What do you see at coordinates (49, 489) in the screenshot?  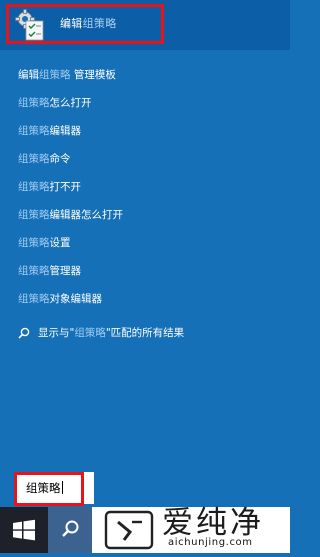 I see `search-input-highlight-box` at bounding box center [49, 489].